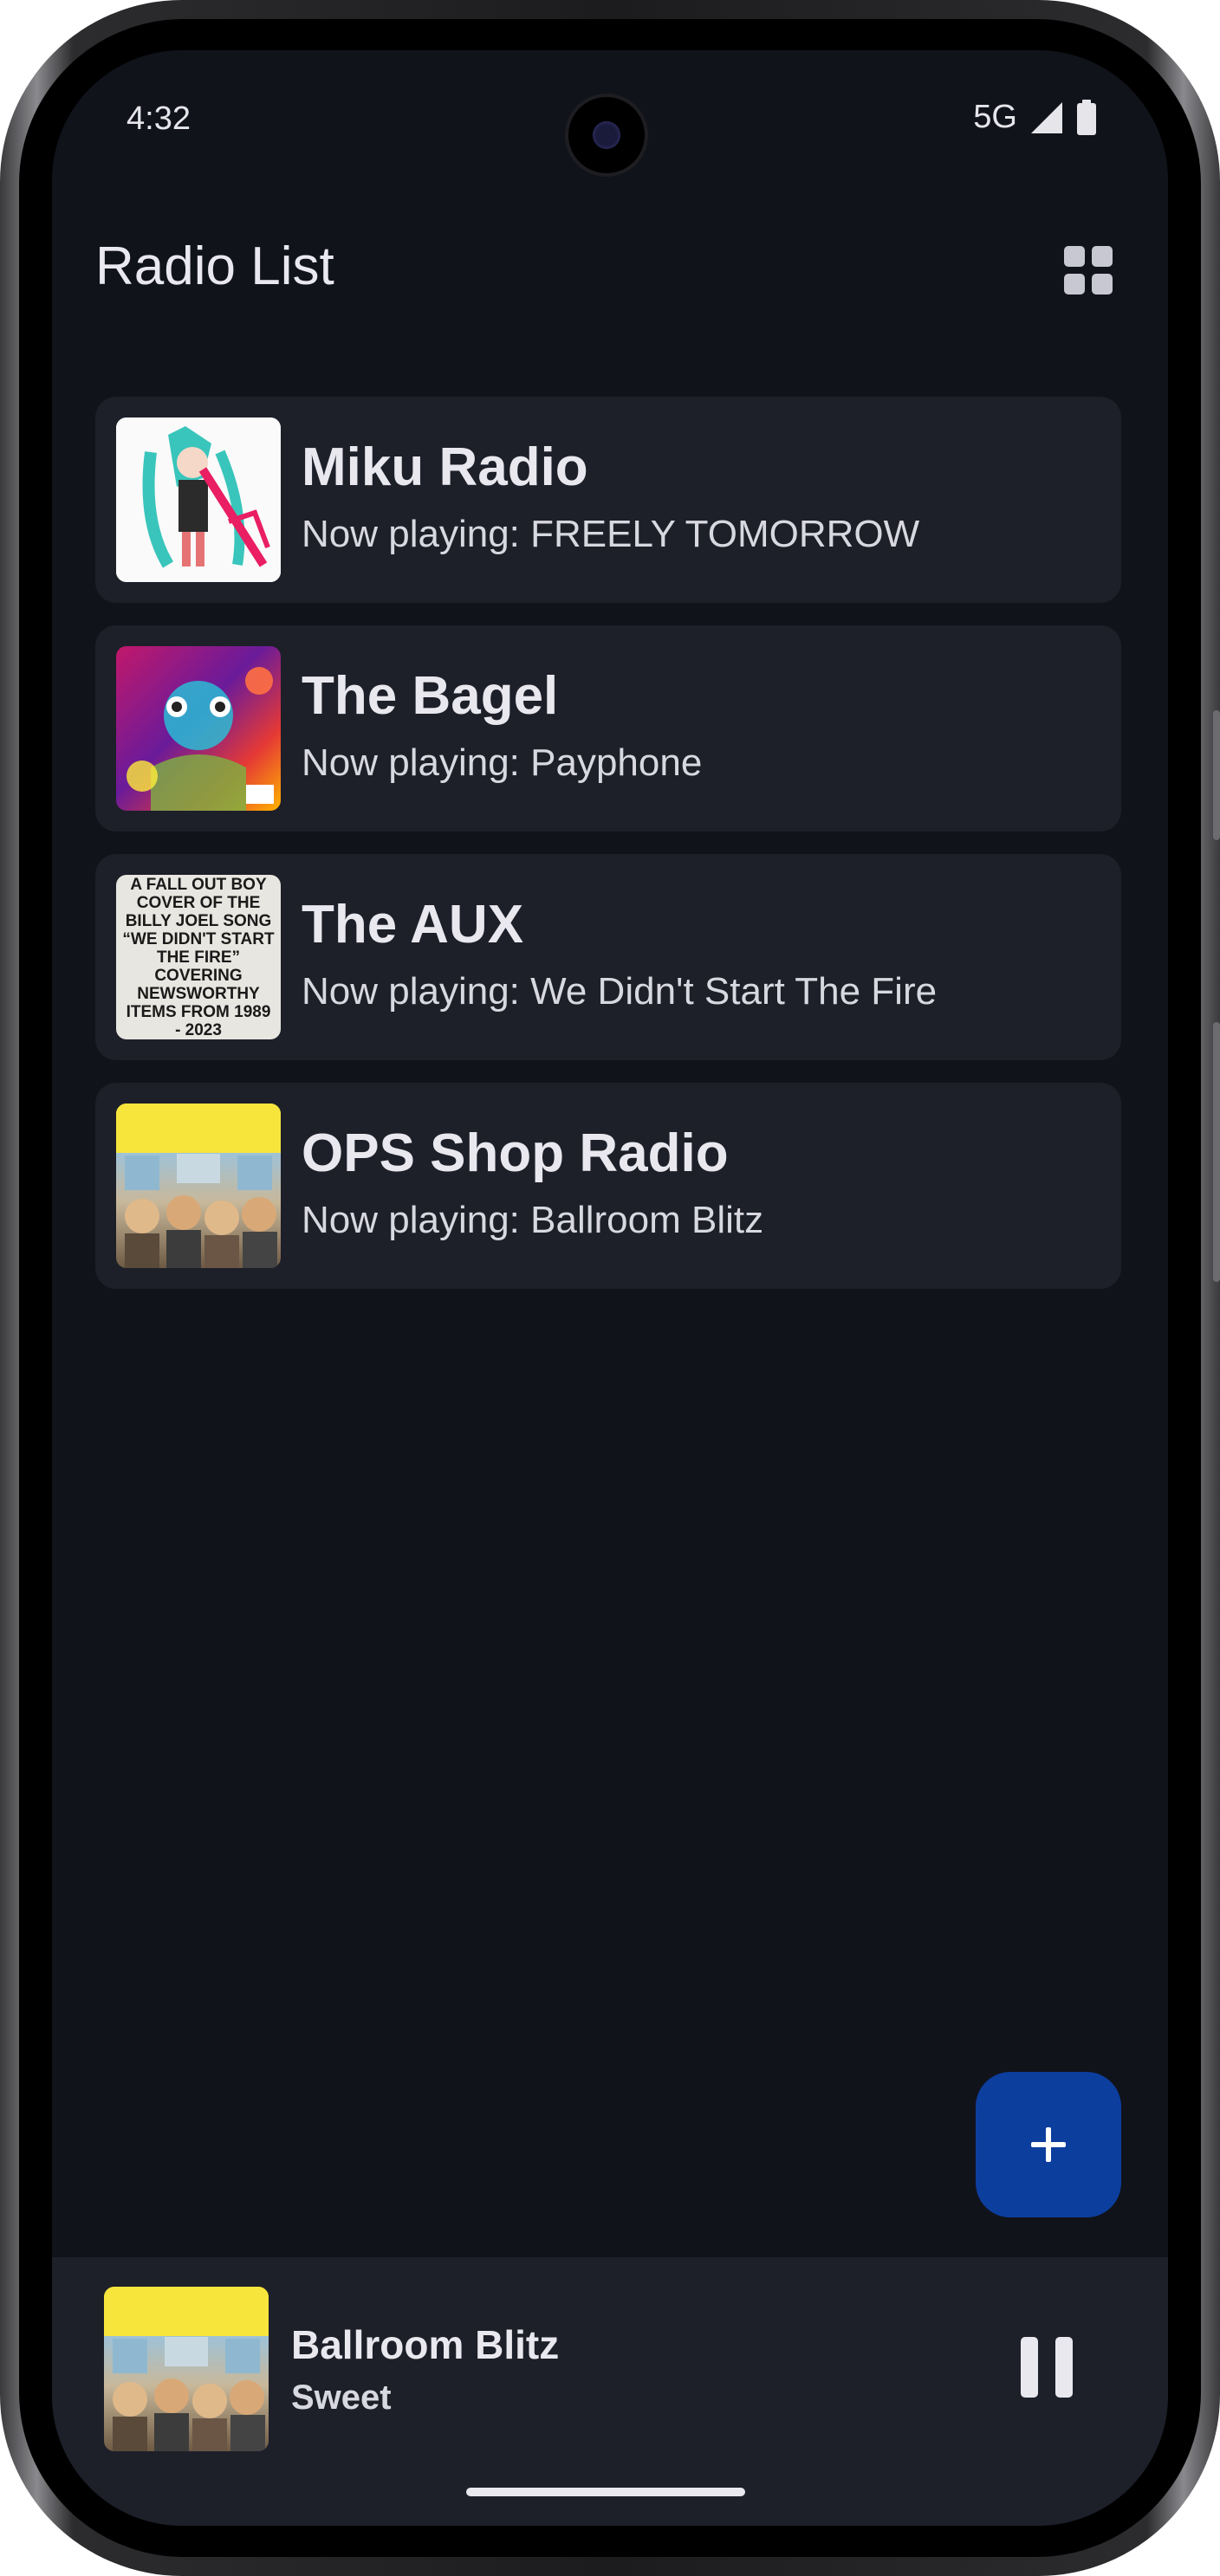 The image size is (1220, 2576). Describe the element at coordinates (341, 2398) in the screenshot. I see `now-playing-artist: Sweet` at that location.